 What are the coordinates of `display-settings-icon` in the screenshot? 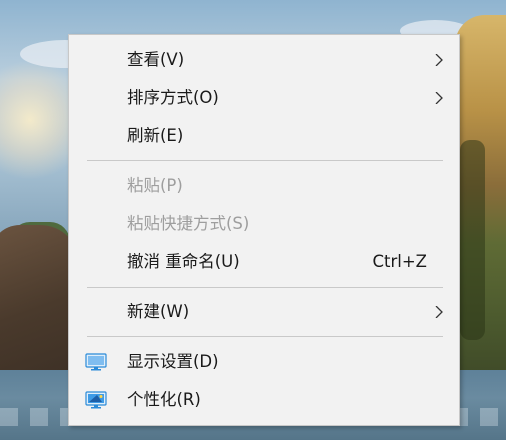 It's located at (96, 362).